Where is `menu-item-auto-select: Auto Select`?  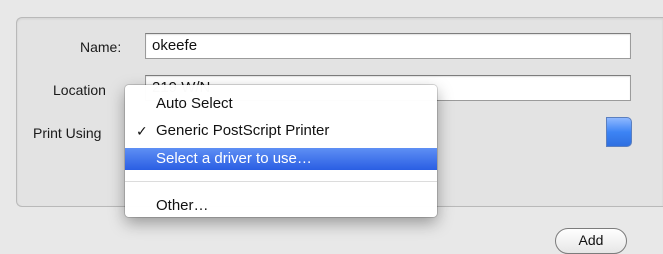 menu-item-auto-select: Auto Select is located at coordinates (281, 104).